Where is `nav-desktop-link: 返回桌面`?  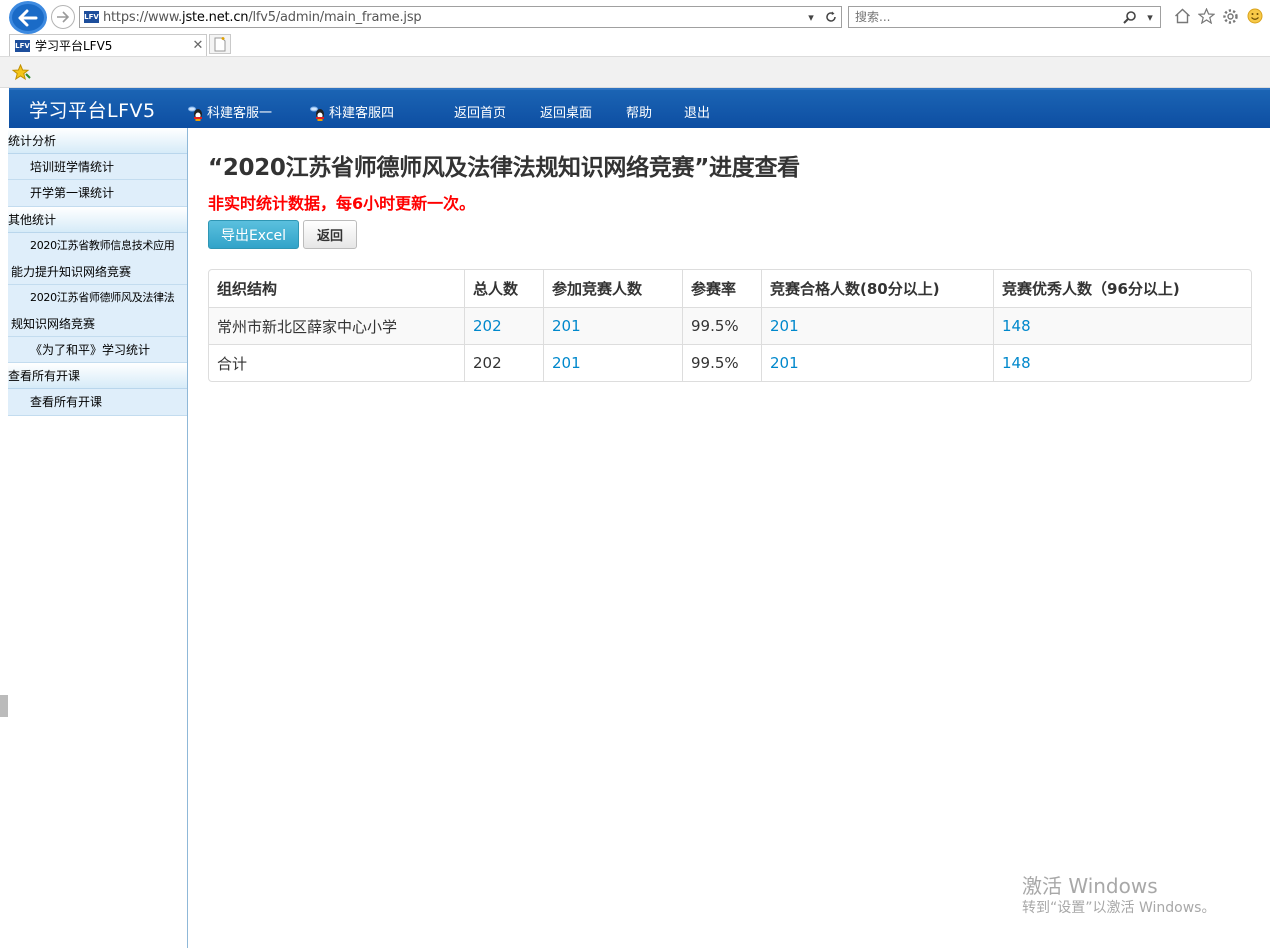 nav-desktop-link: 返回桌面 is located at coordinates (566, 111).